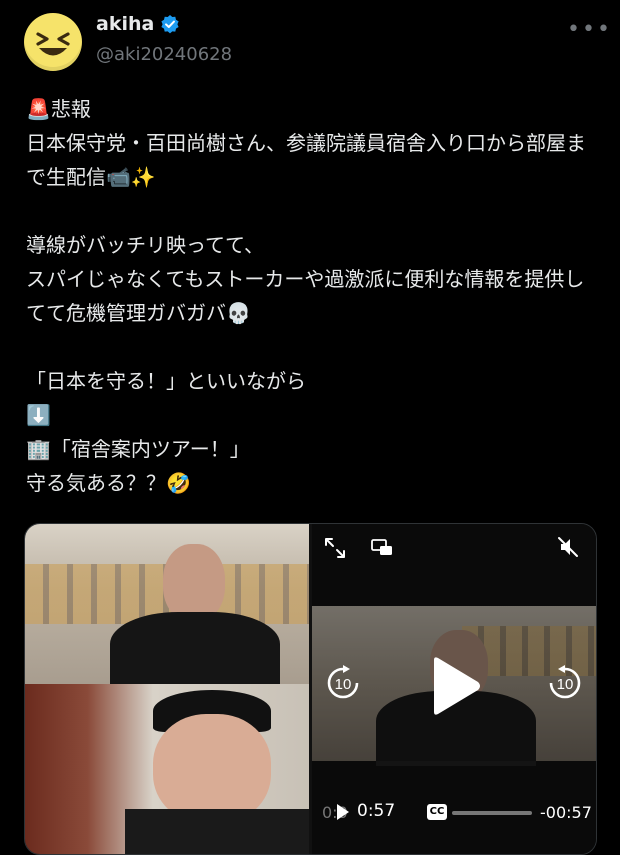  What do you see at coordinates (589, 29) in the screenshot?
I see `more-options-icon: •••` at bounding box center [589, 29].